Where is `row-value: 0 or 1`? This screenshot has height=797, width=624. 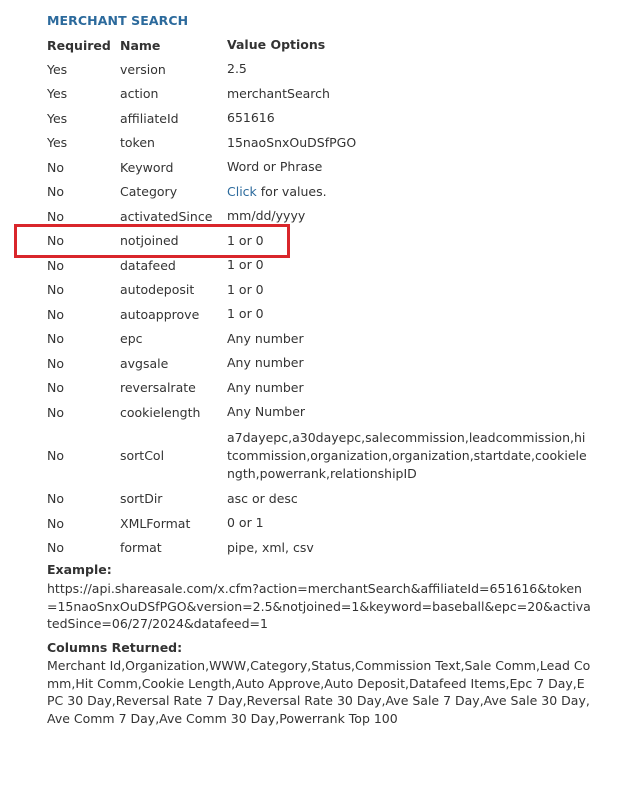 row-value: 0 or 1 is located at coordinates (245, 523).